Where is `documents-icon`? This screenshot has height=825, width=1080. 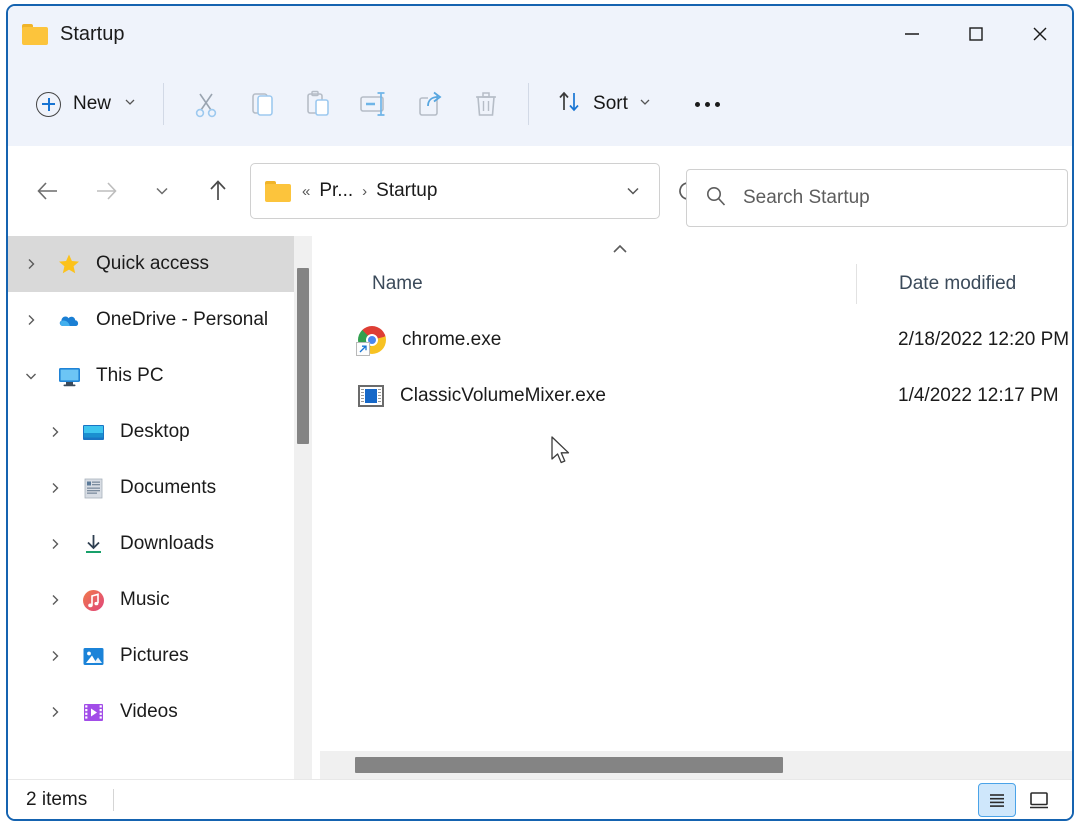 documents-icon is located at coordinates (93, 488).